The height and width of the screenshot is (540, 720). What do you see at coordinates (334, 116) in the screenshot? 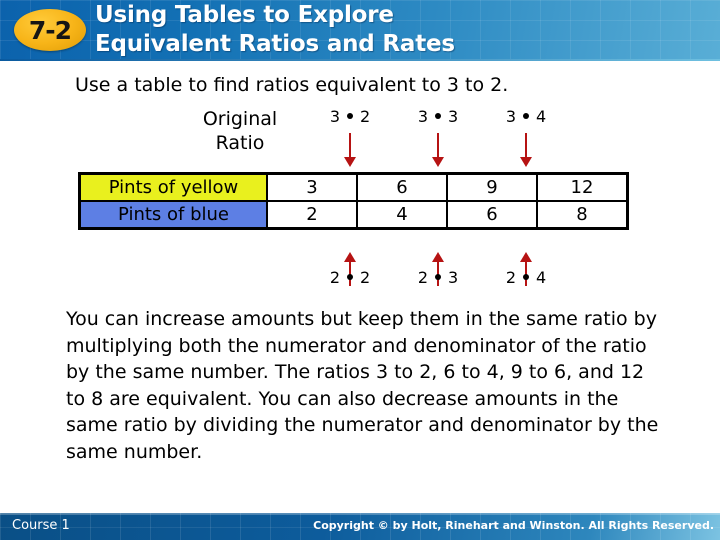
I see `multiplier-top-1-left: 3` at bounding box center [334, 116].